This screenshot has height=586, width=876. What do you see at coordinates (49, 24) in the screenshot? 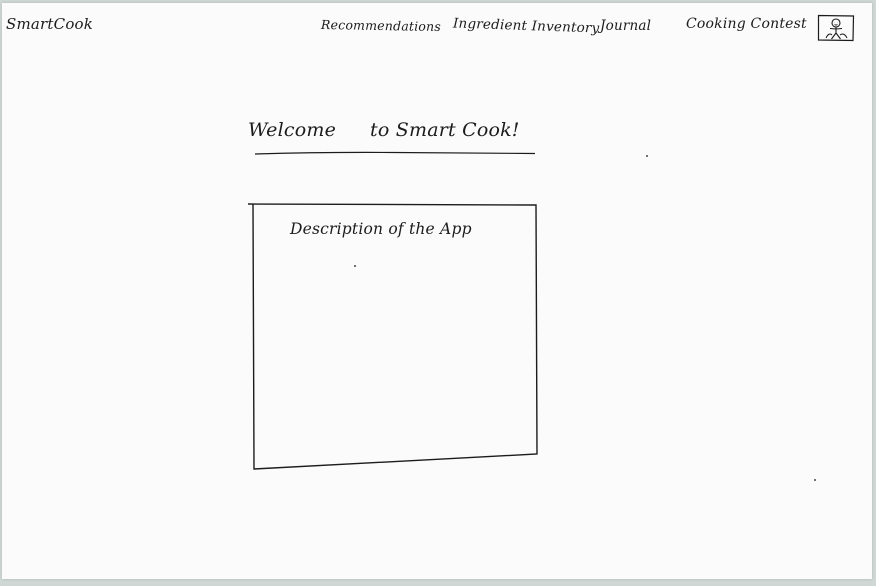
I see `brand-logo: SmartCook` at bounding box center [49, 24].